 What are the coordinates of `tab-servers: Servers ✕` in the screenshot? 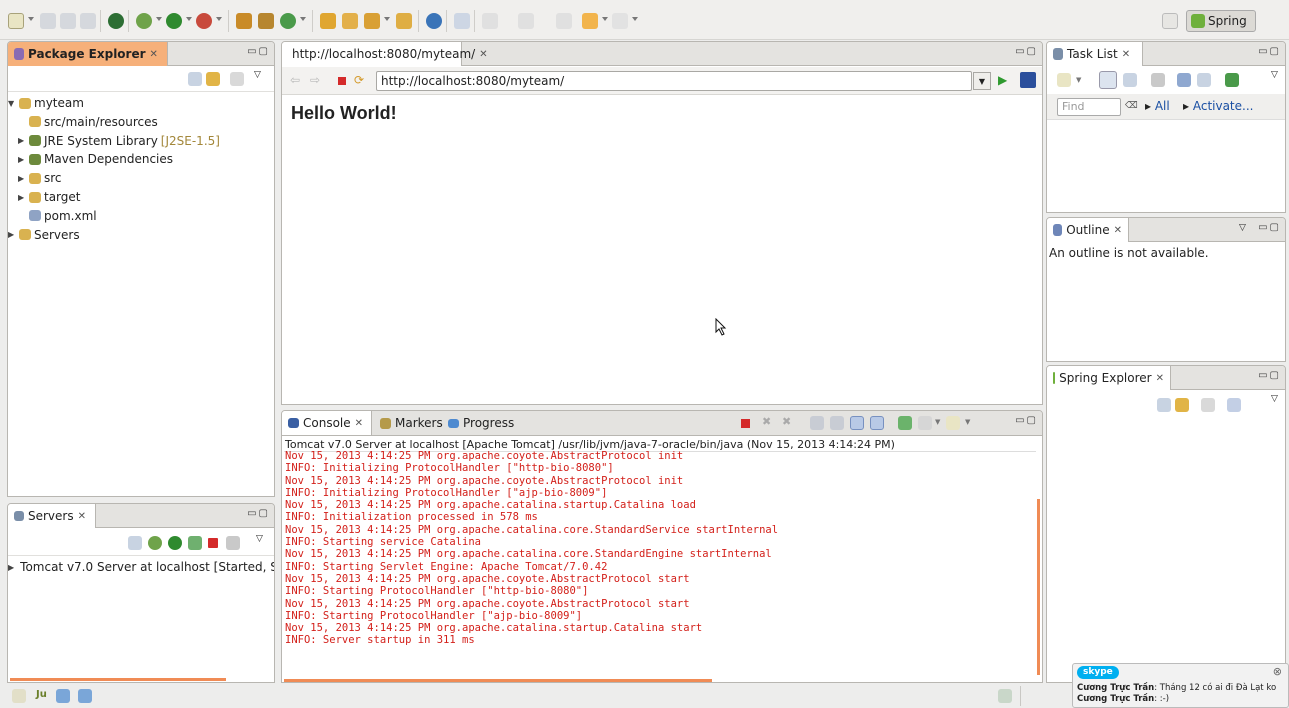 It's located at (52, 516).